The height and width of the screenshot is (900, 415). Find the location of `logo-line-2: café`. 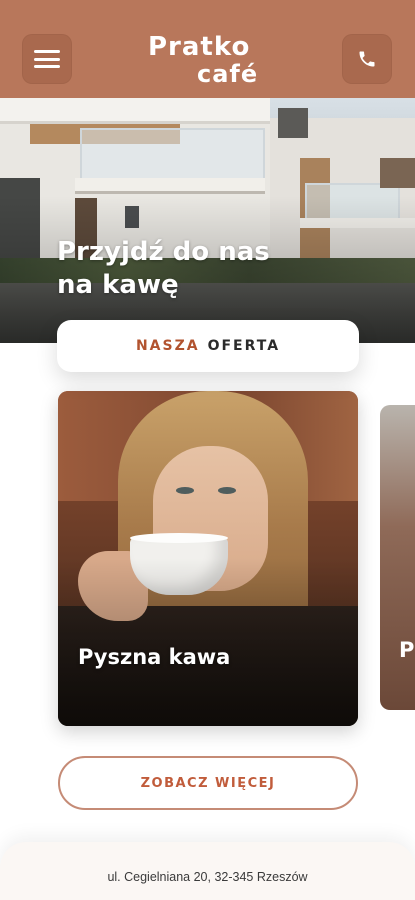

logo-line-2: café is located at coordinates (228, 74).